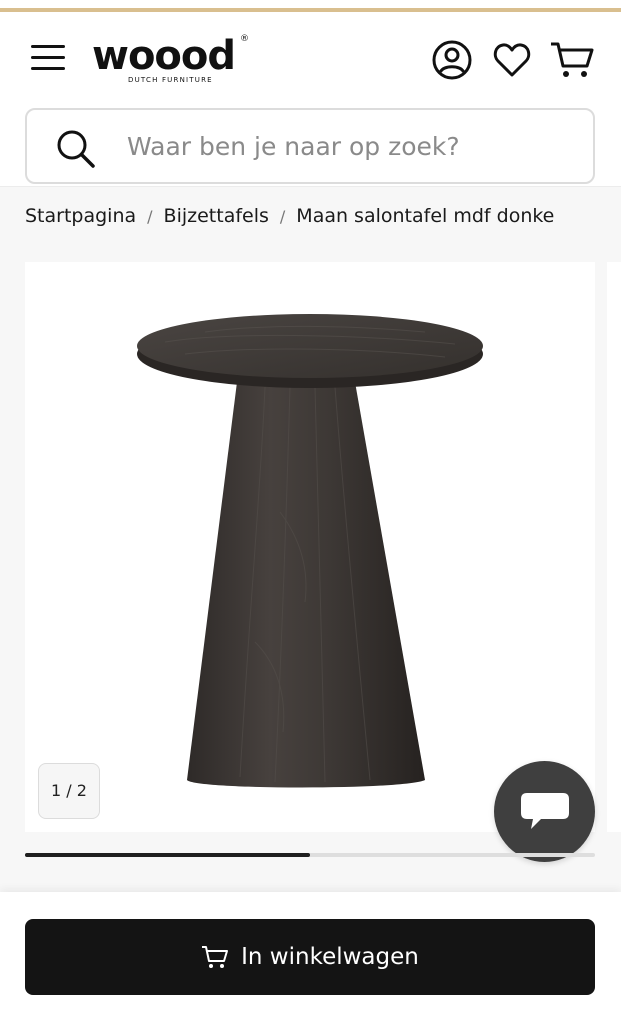  Describe the element at coordinates (452, 60) in the screenshot. I see `account-icon` at that location.